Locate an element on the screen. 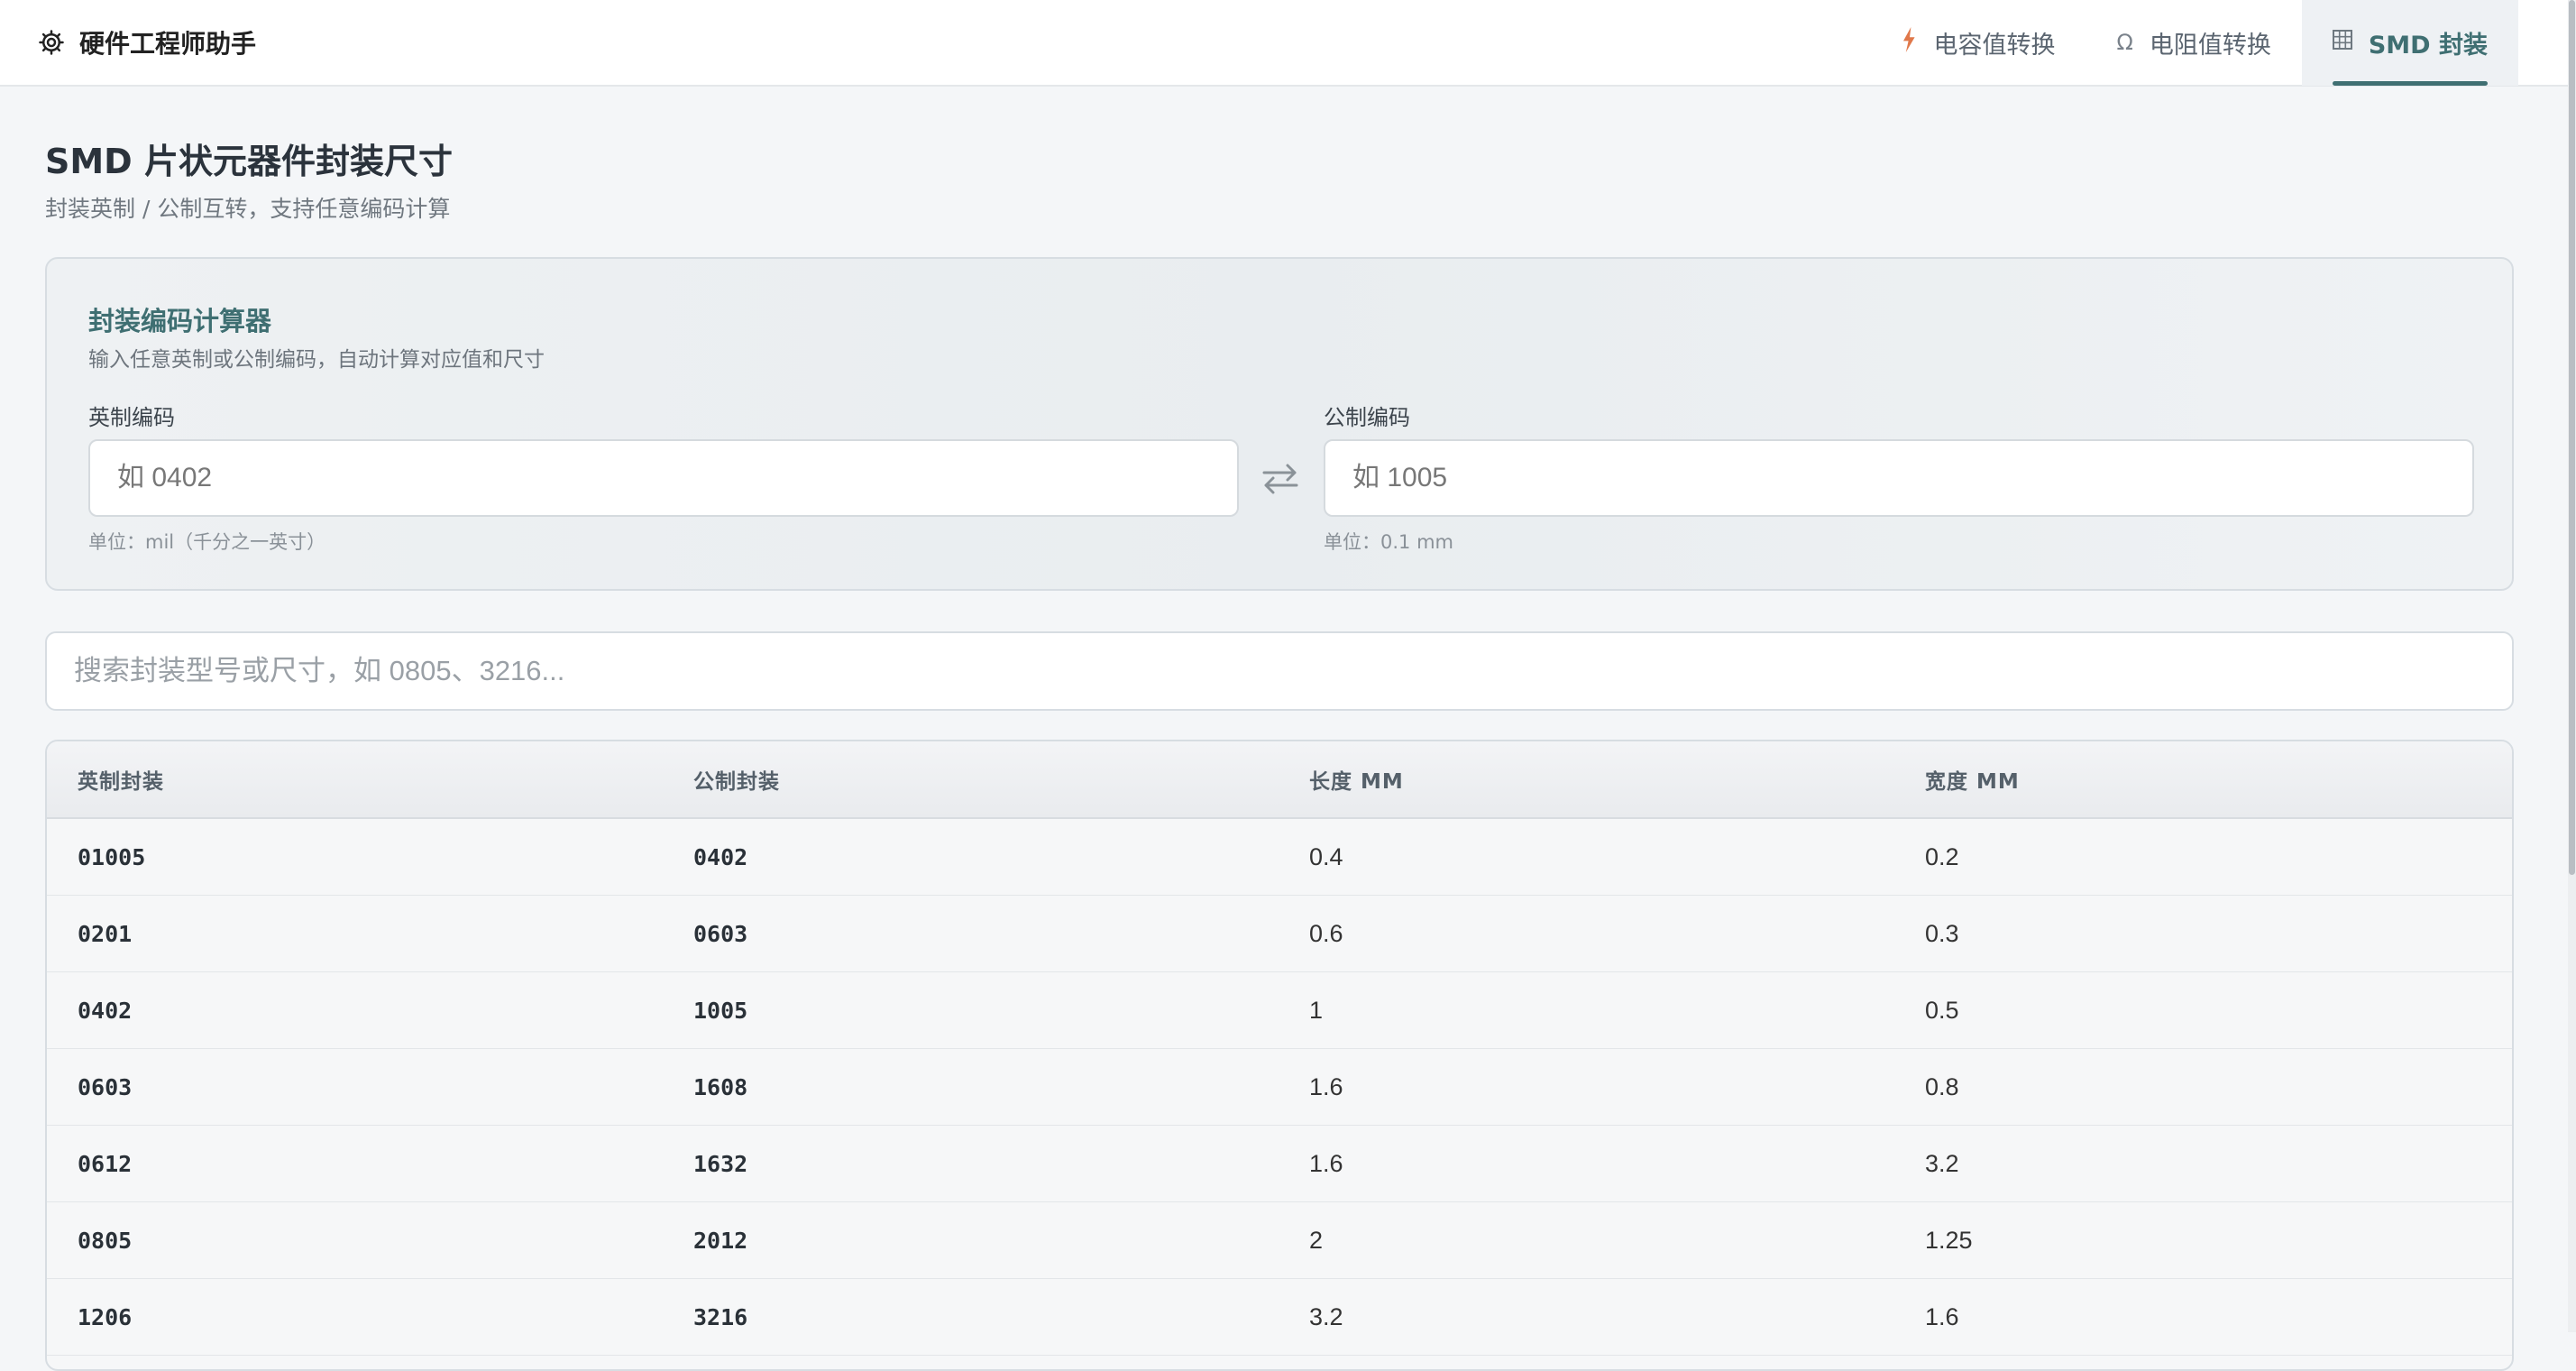 The width and height of the screenshot is (2576, 1371). cell-width-mm: 0.8 is located at coordinates (1942, 1086).